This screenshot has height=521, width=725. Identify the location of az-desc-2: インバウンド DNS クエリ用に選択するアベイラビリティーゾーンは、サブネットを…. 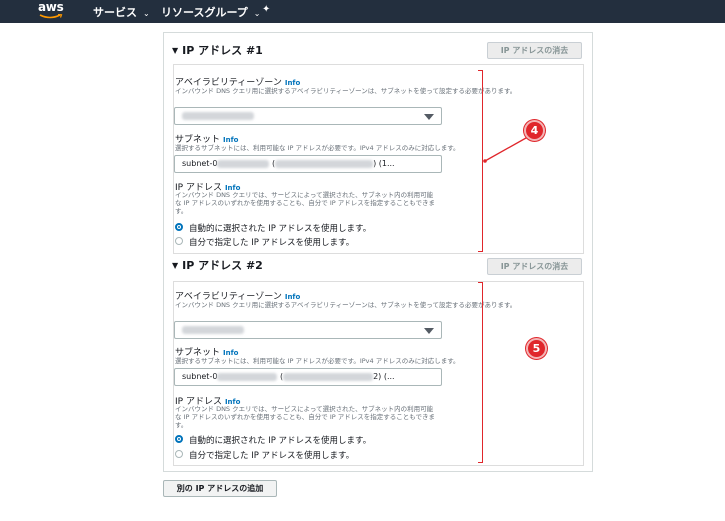
(346, 305).